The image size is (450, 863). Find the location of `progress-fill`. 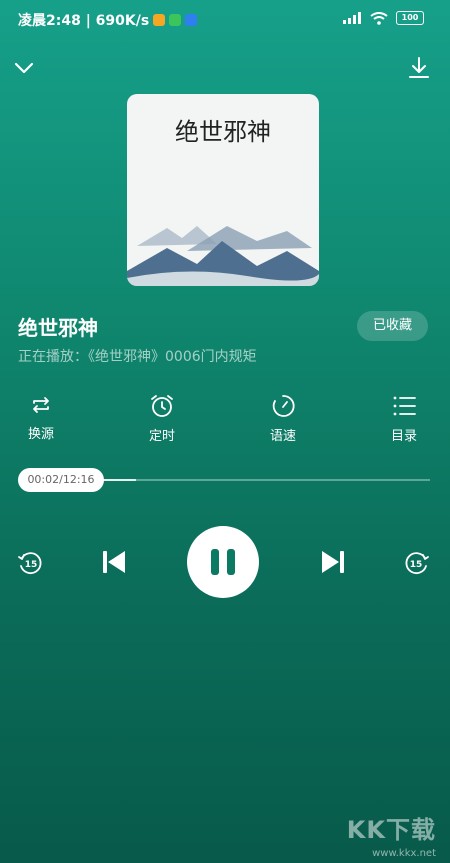

progress-fill is located at coordinates (118, 480).